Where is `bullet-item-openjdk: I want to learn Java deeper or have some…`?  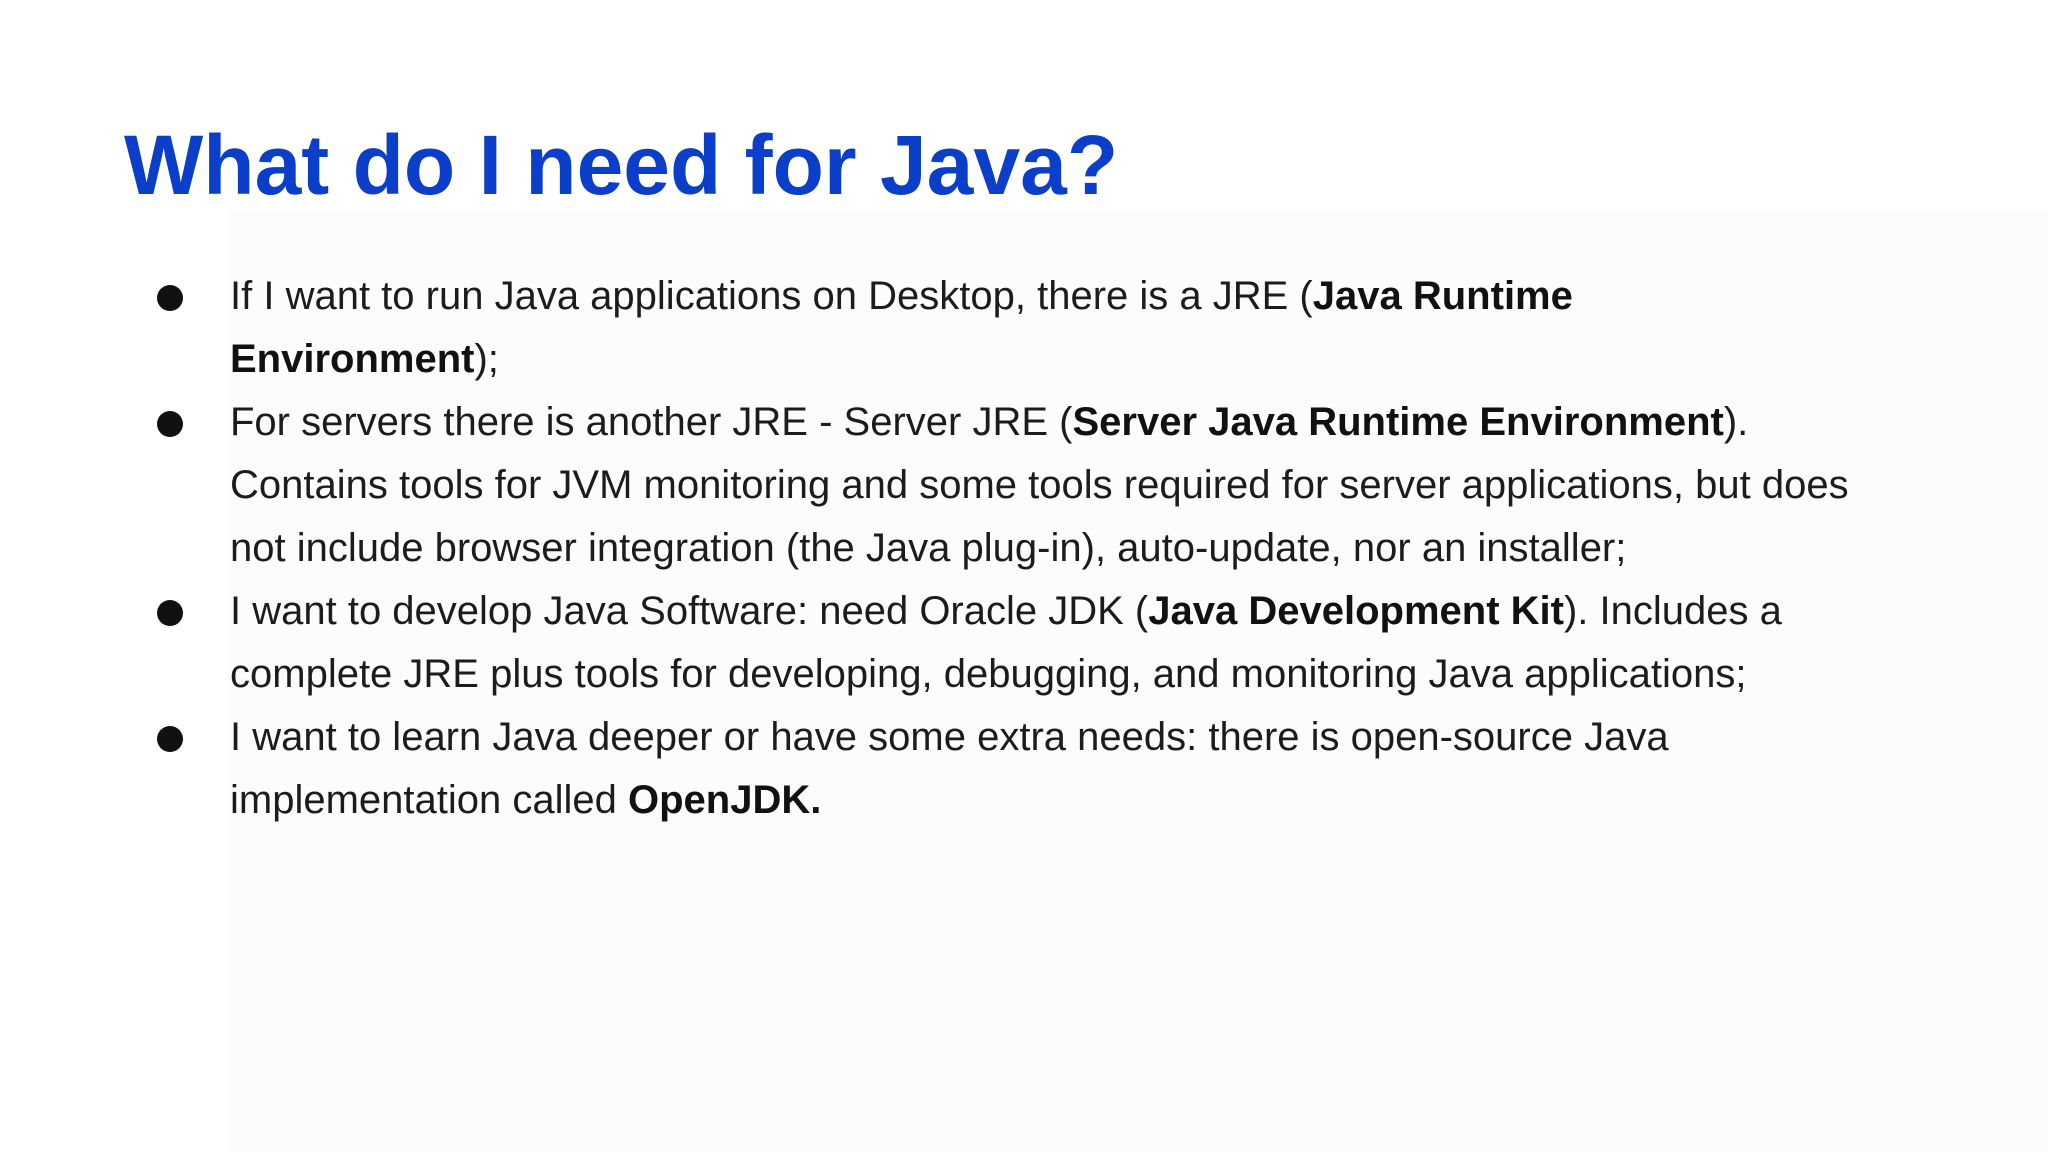
bullet-item-openjdk: I want to learn Java deeper or have some… is located at coordinates (925, 769).